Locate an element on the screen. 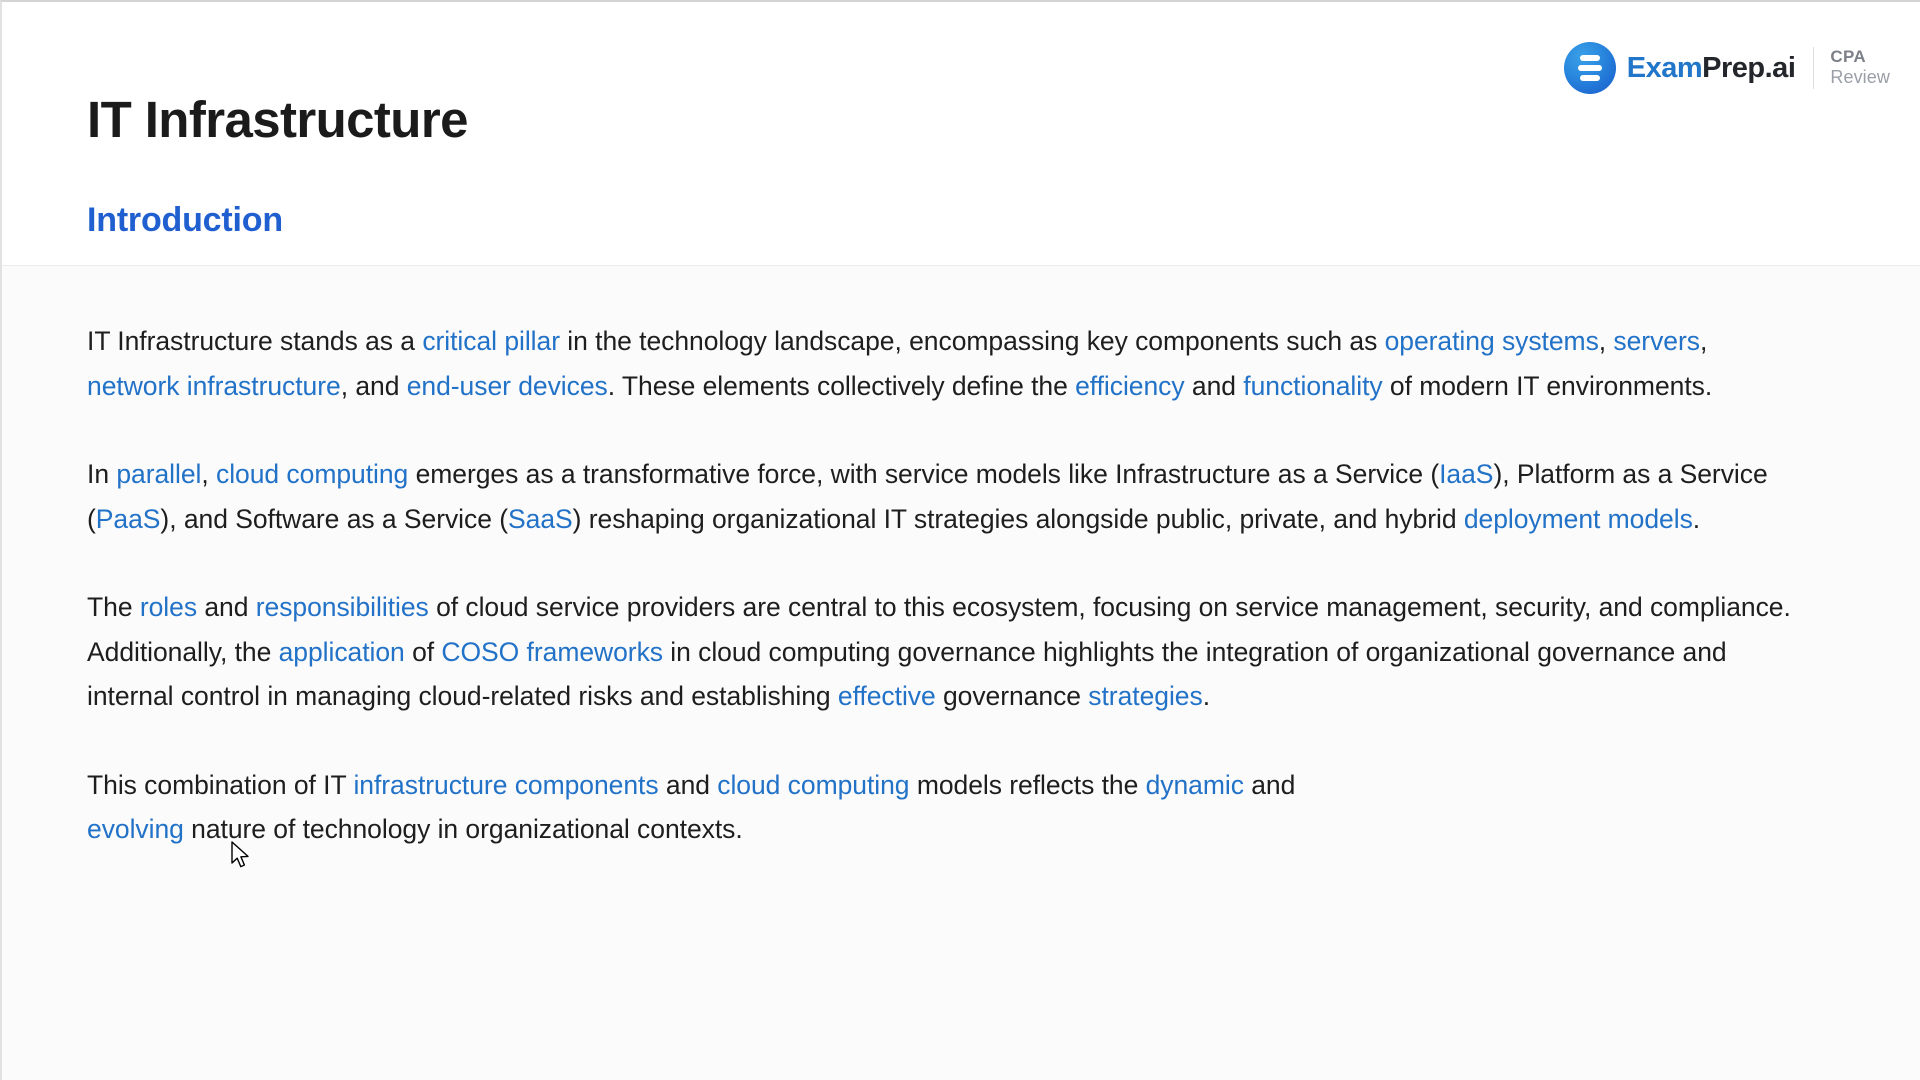 The height and width of the screenshot is (1080, 1920). keyword-link: dynamic is located at coordinates (1195, 785).